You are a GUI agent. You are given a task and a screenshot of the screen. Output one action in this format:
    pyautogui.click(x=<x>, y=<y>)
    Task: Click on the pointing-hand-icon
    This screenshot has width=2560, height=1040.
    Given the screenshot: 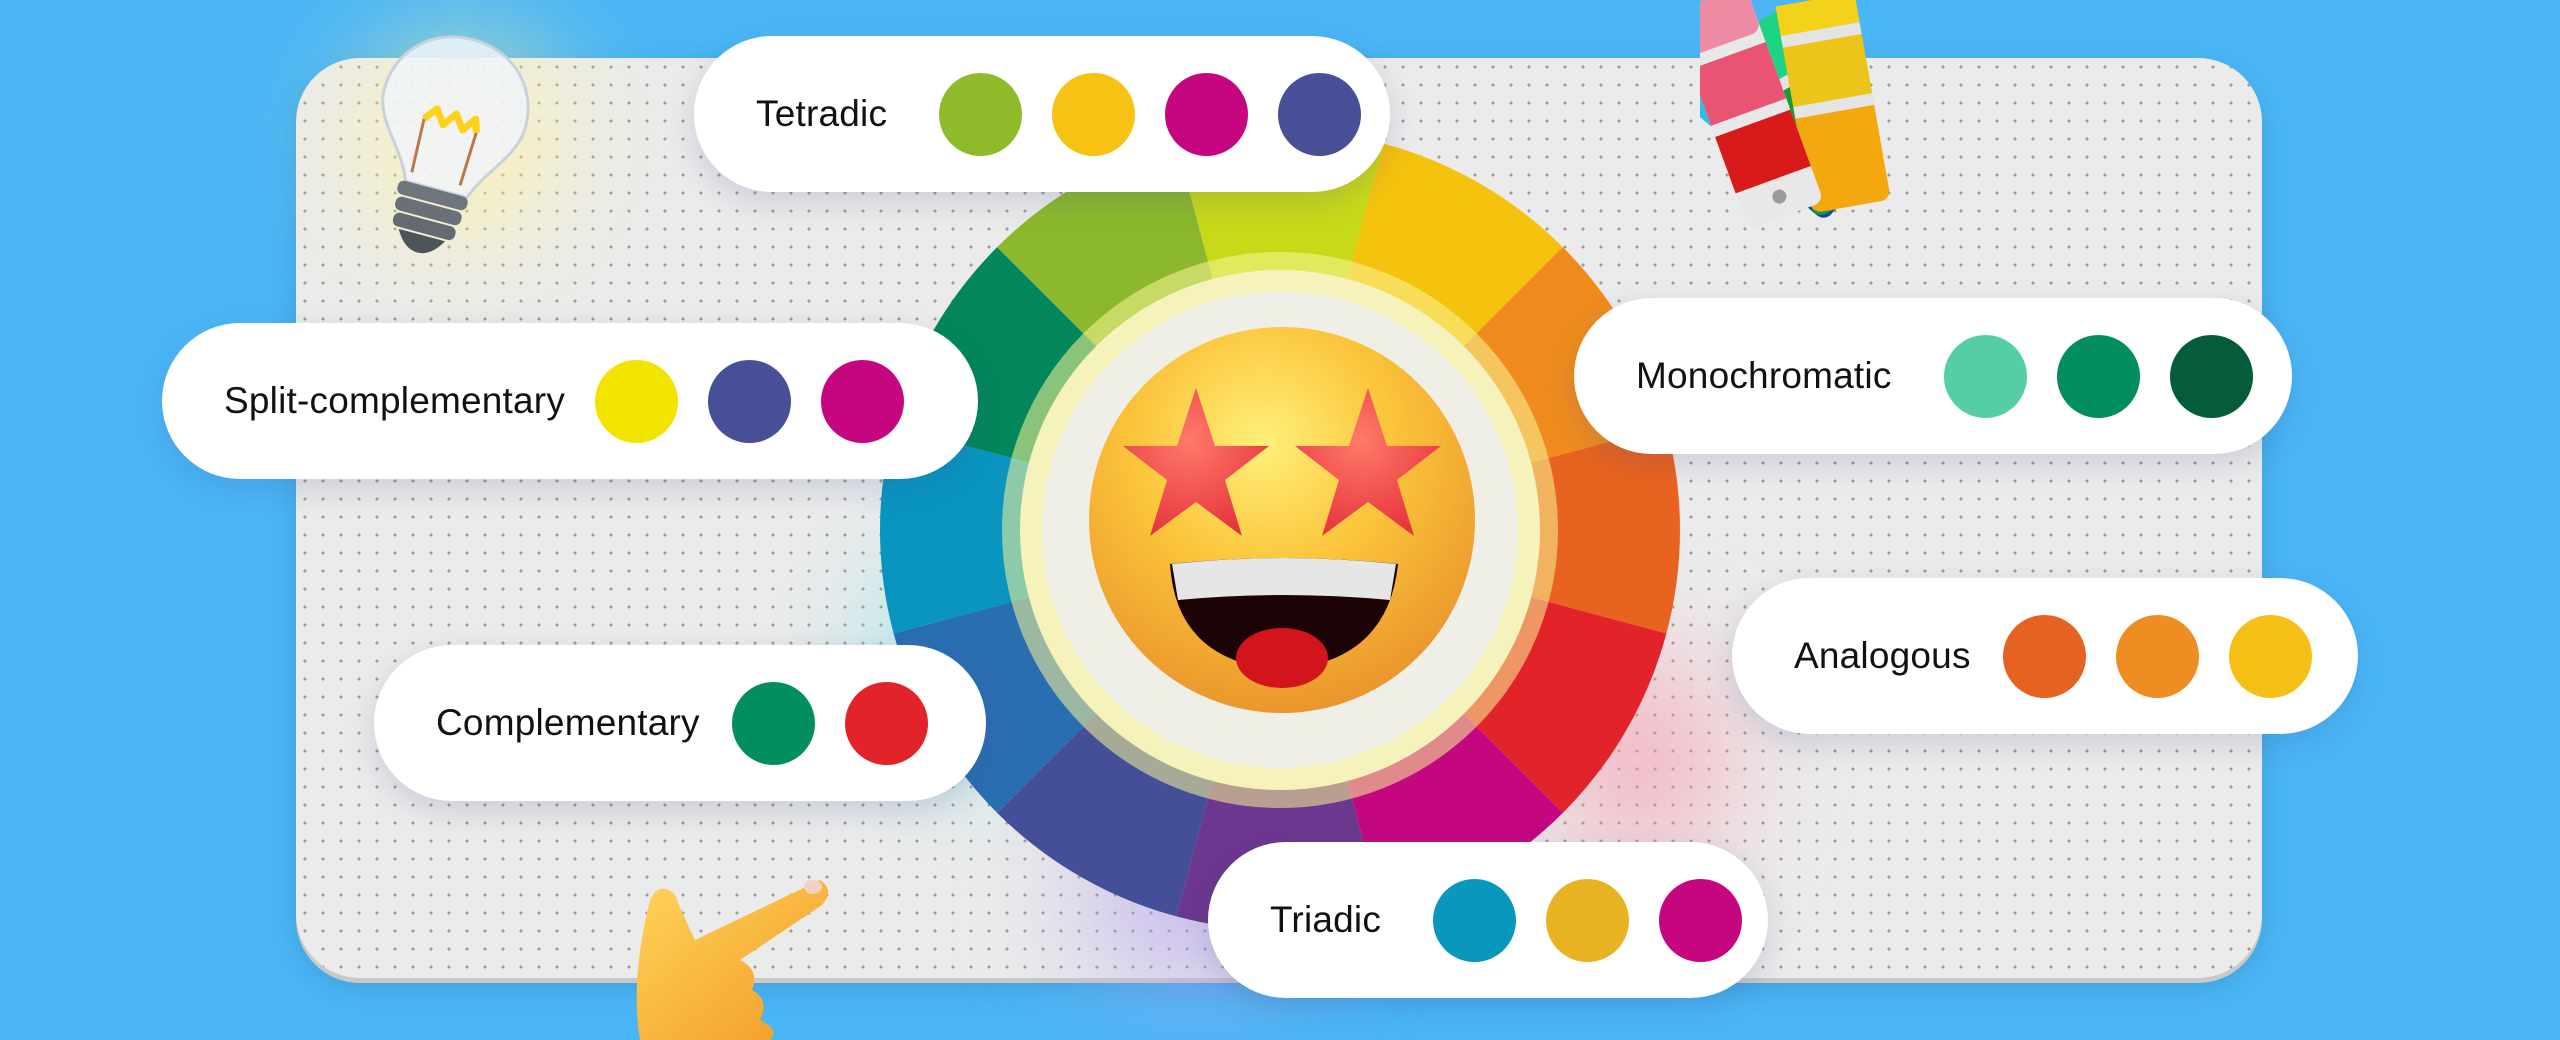 What is the action you would take?
    pyautogui.click(x=732, y=960)
    